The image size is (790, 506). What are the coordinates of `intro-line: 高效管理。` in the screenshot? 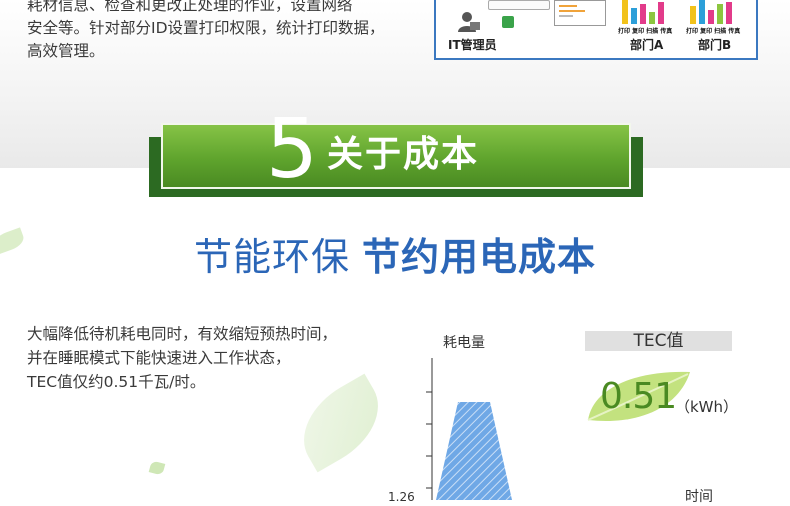 It's located at (66, 51).